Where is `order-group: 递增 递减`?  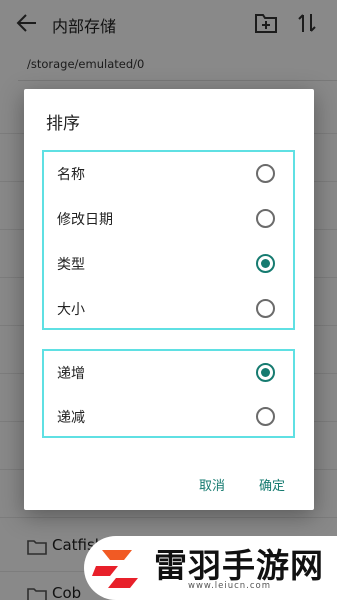 order-group: 递增 递减 is located at coordinates (168, 393).